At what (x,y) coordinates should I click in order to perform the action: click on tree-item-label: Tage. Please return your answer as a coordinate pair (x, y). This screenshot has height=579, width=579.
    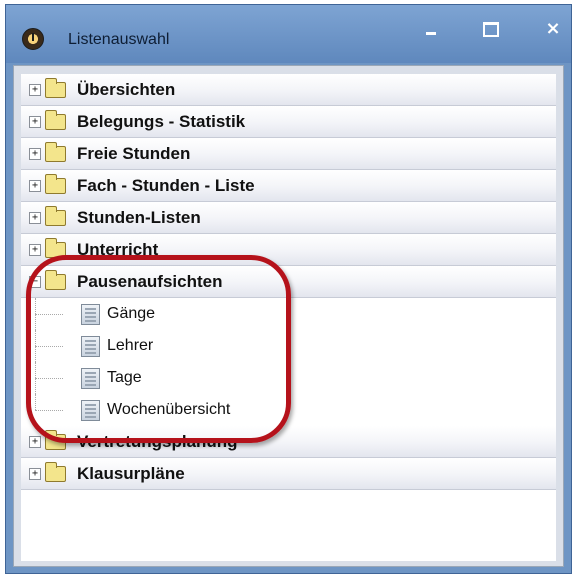
    Looking at the image, I should click on (124, 377).